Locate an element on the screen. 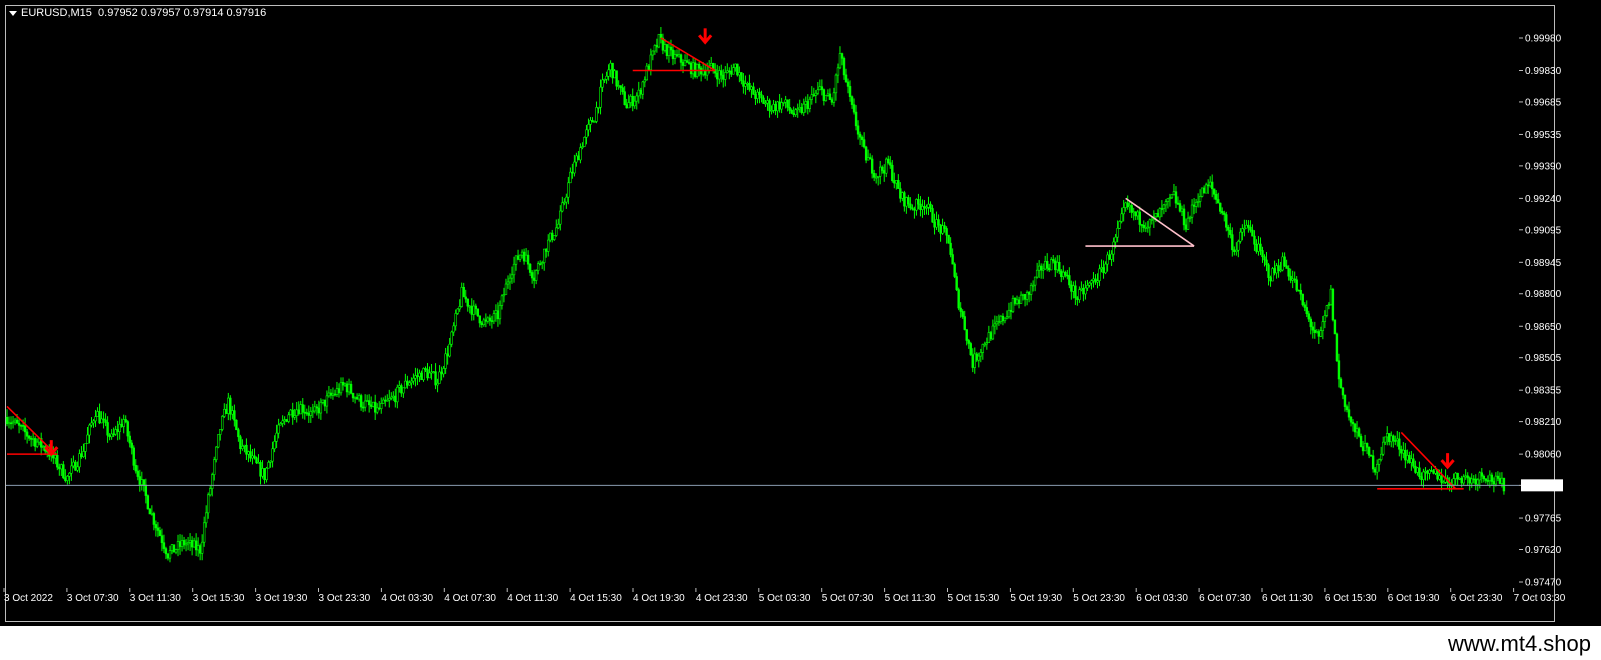 The width and height of the screenshot is (1601, 660). time-tick-label: 3 Oct 23:30 is located at coordinates (345, 598).